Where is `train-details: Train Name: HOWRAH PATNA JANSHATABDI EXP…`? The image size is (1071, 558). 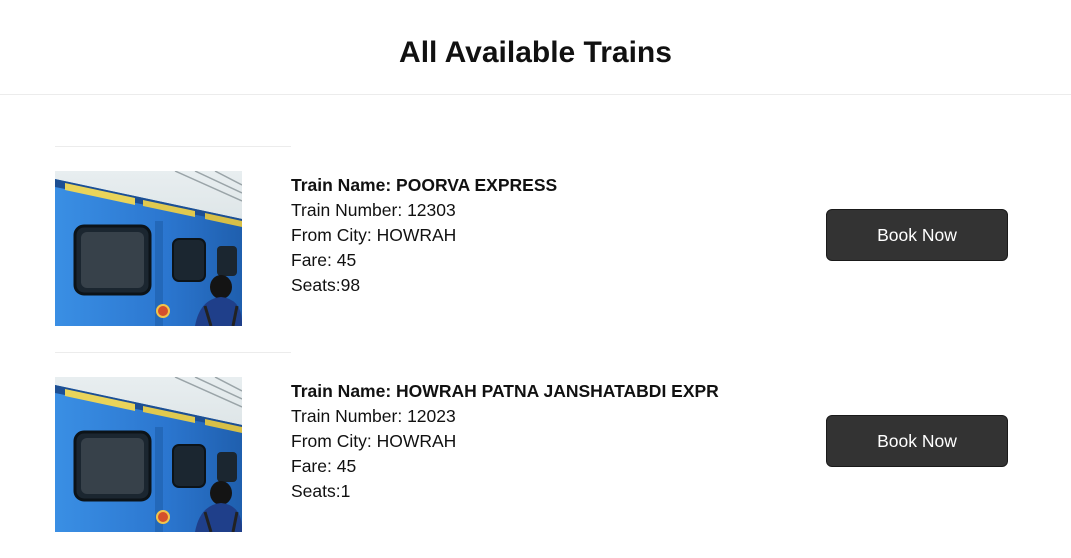 train-details: Train Name: HOWRAH PATNA JANSHATABDI EXP… is located at coordinates (505, 441).